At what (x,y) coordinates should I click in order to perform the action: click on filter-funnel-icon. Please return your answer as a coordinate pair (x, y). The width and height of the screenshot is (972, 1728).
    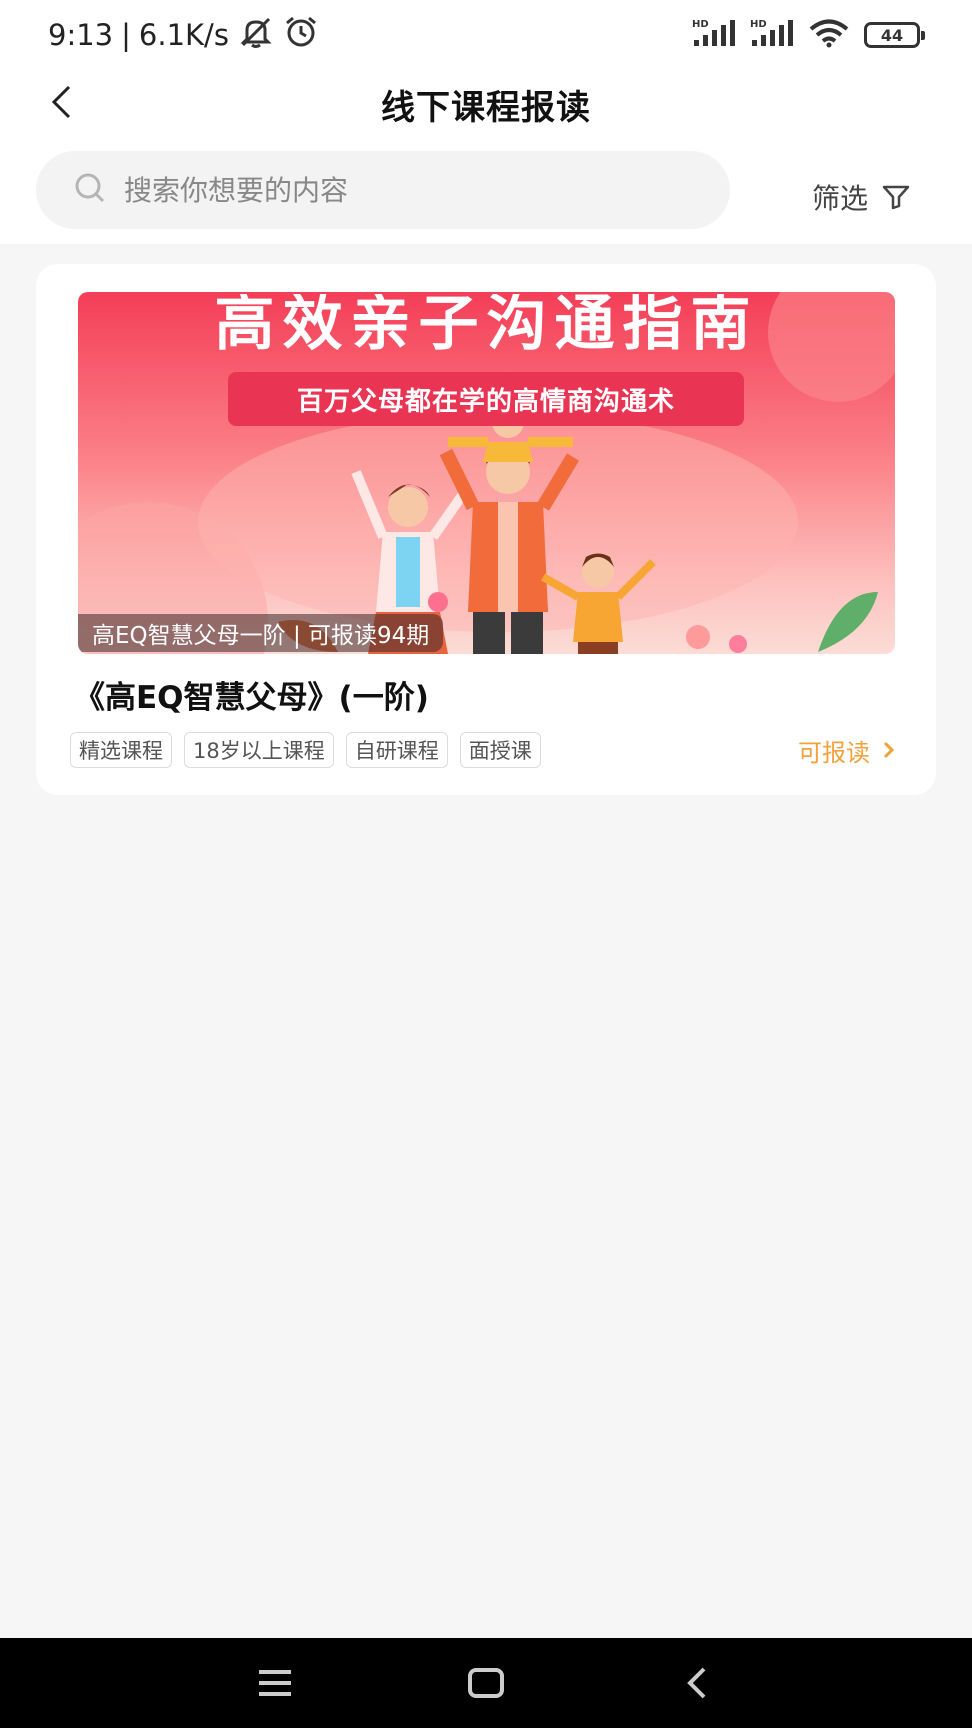
    Looking at the image, I should click on (896, 197).